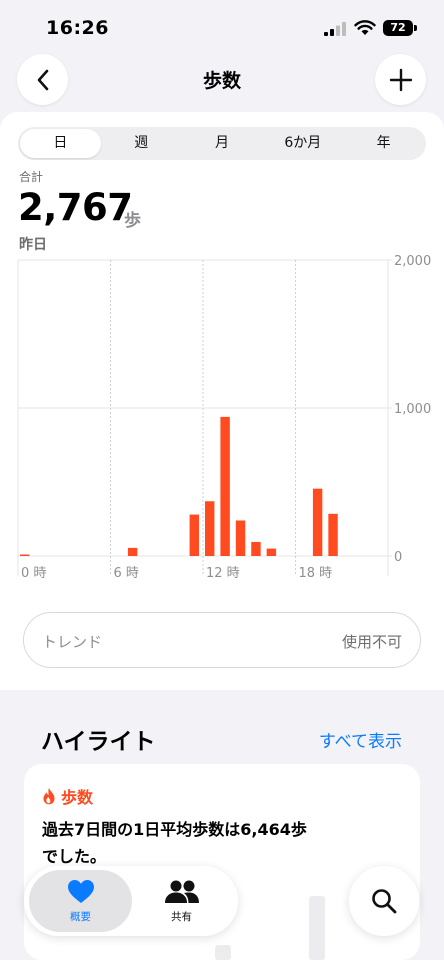 Image resolution: width=444 pixels, height=960 pixels. Describe the element at coordinates (141, 143) in the screenshot. I see `segment-week: 週` at that location.